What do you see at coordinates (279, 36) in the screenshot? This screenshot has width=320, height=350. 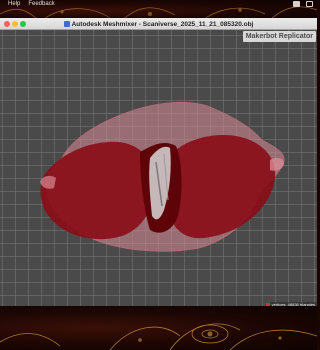 I see `printer-label: Makerbot Replicator` at bounding box center [279, 36].